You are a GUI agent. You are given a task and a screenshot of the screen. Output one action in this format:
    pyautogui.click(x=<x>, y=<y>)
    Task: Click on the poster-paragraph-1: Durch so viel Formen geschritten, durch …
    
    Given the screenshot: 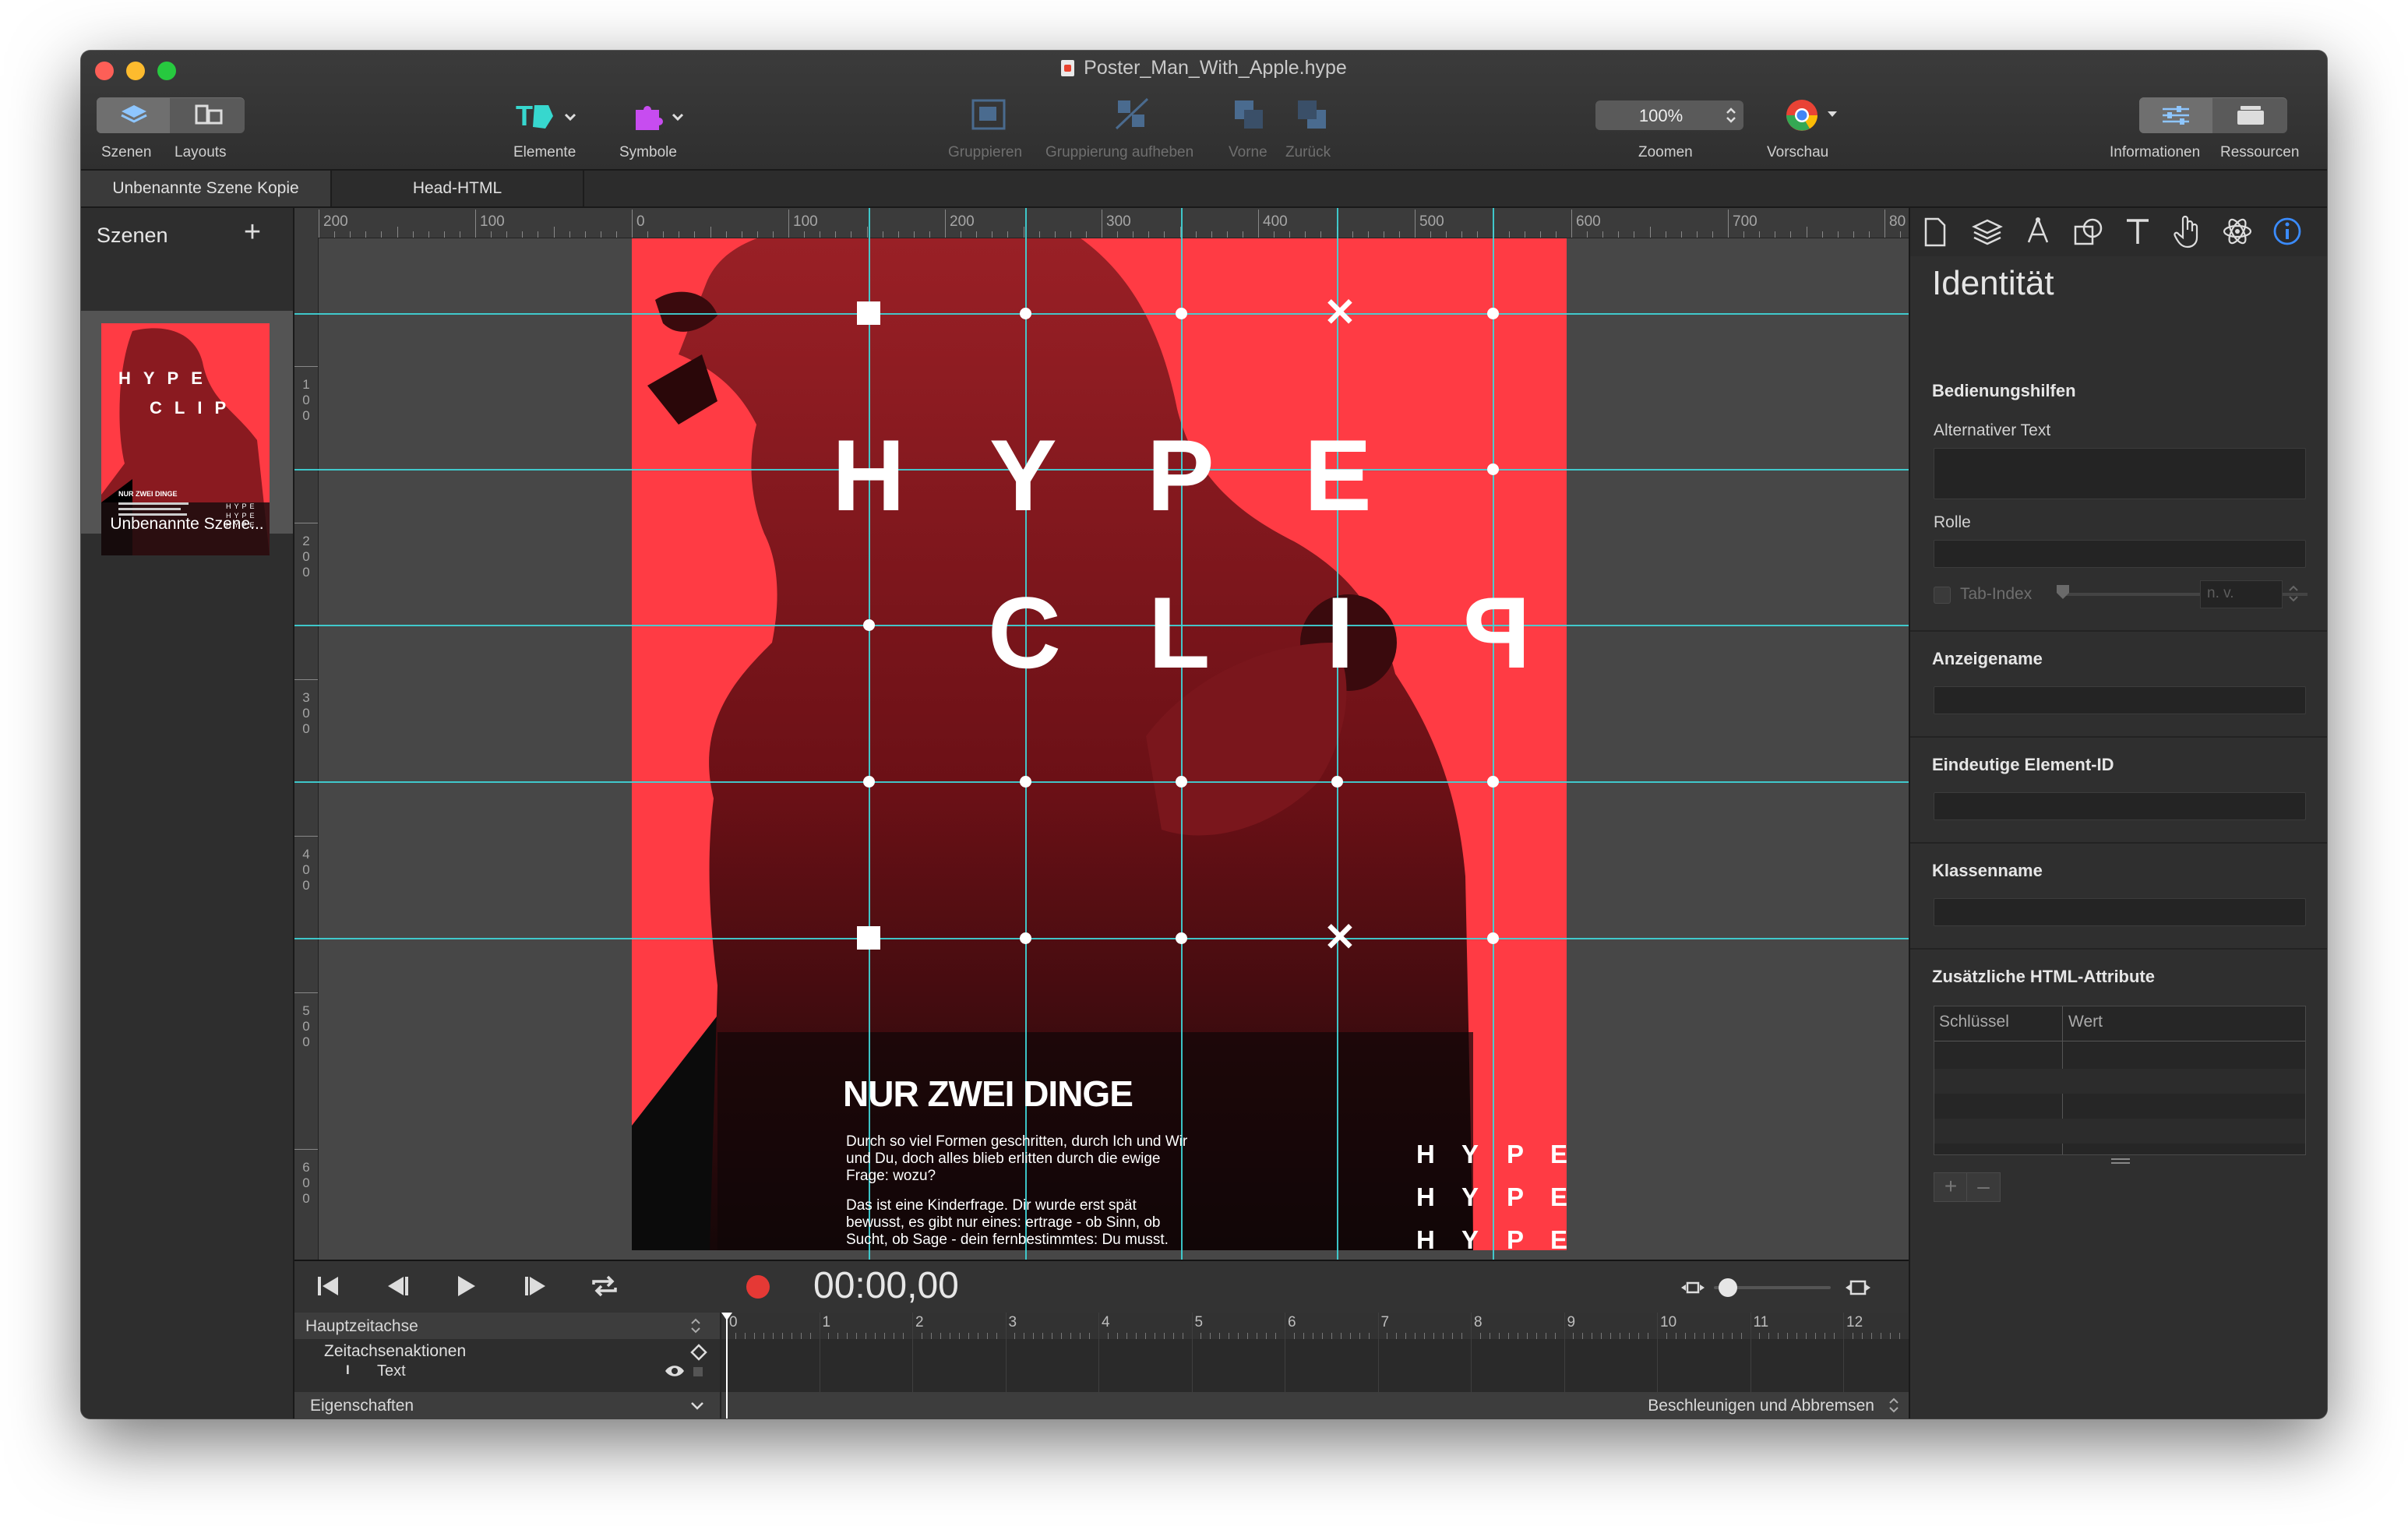 What is the action you would take?
    pyautogui.click(x=1017, y=1159)
    